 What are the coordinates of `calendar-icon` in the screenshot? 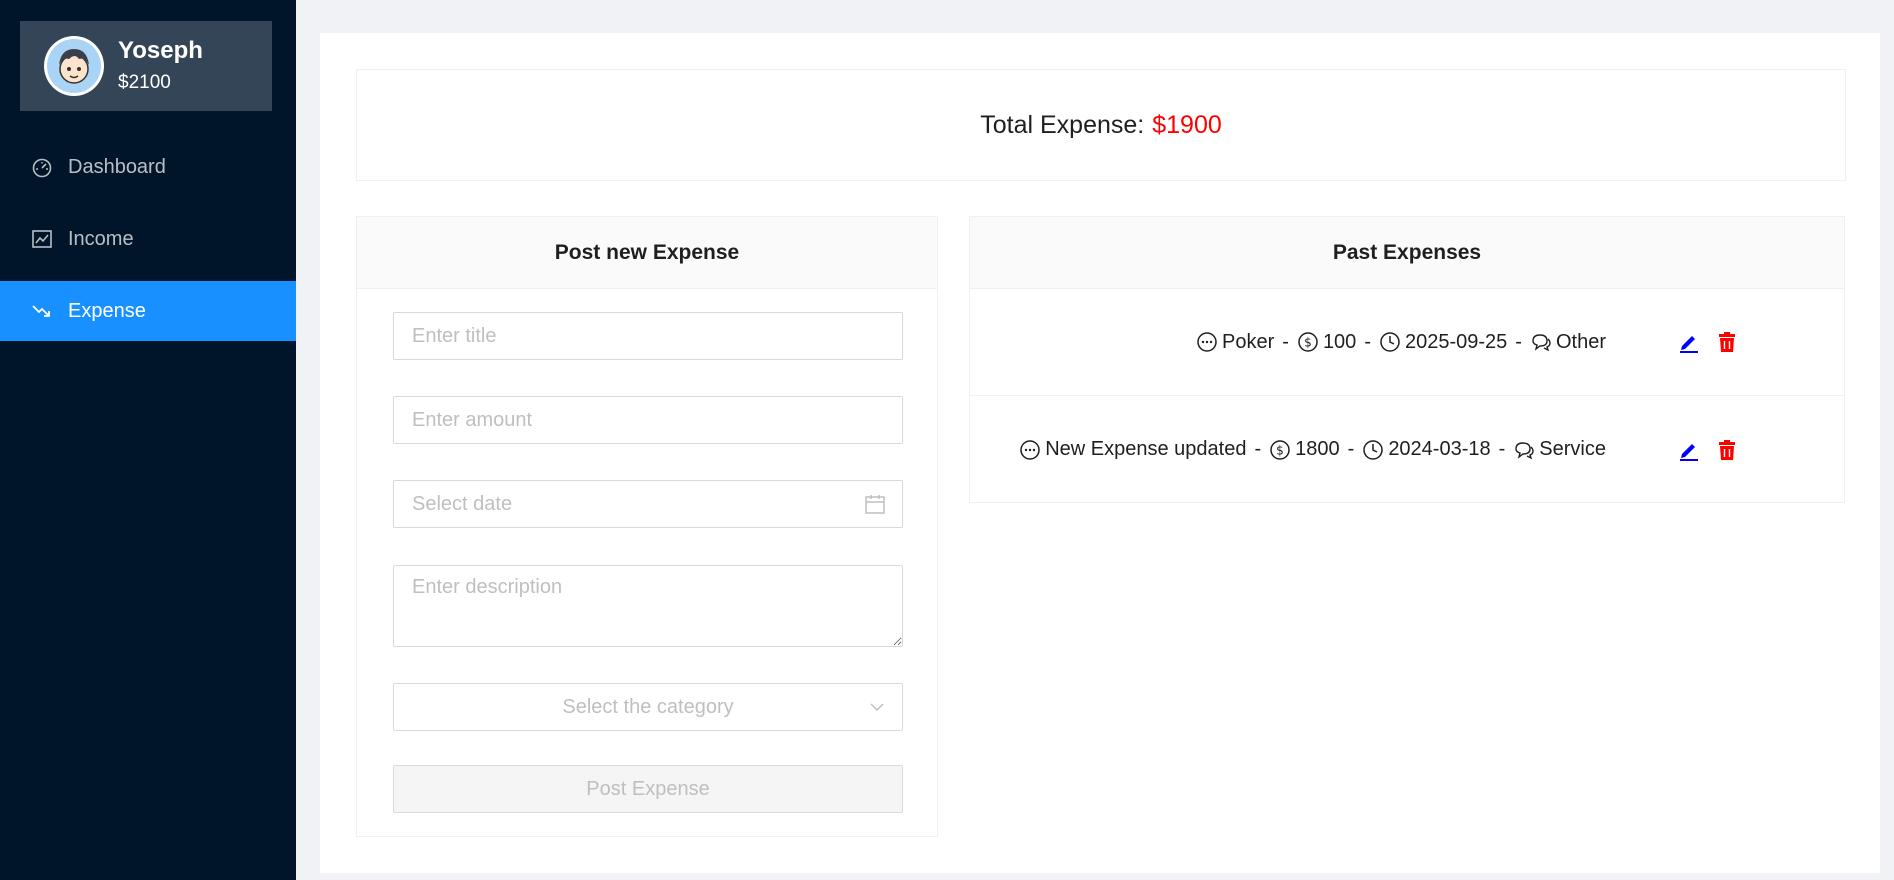 It's located at (875, 507).